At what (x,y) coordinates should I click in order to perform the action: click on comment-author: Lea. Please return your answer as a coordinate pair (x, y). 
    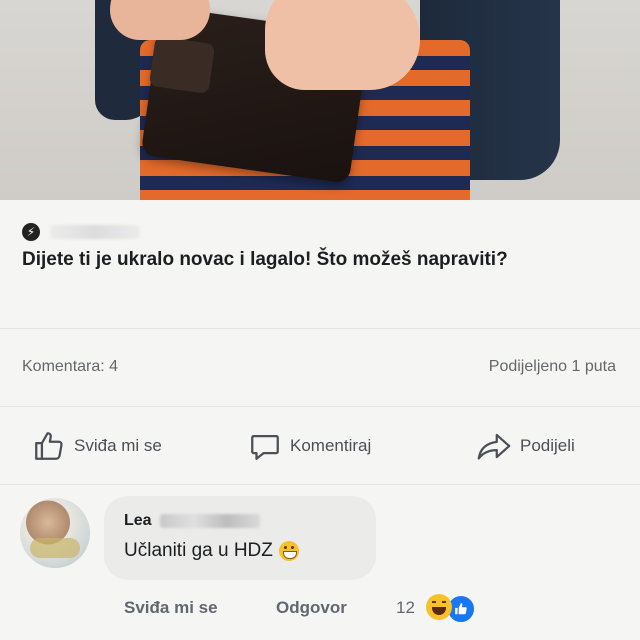
    Looking at the image, I should click on (192, 521).